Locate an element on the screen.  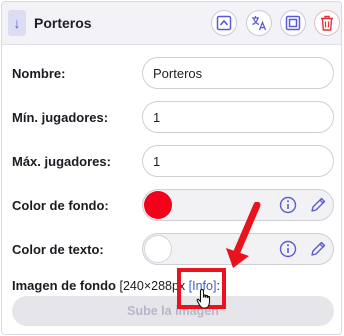
min-jugadores-label: Mín. jugadores: is located at coordinates (60, 117).